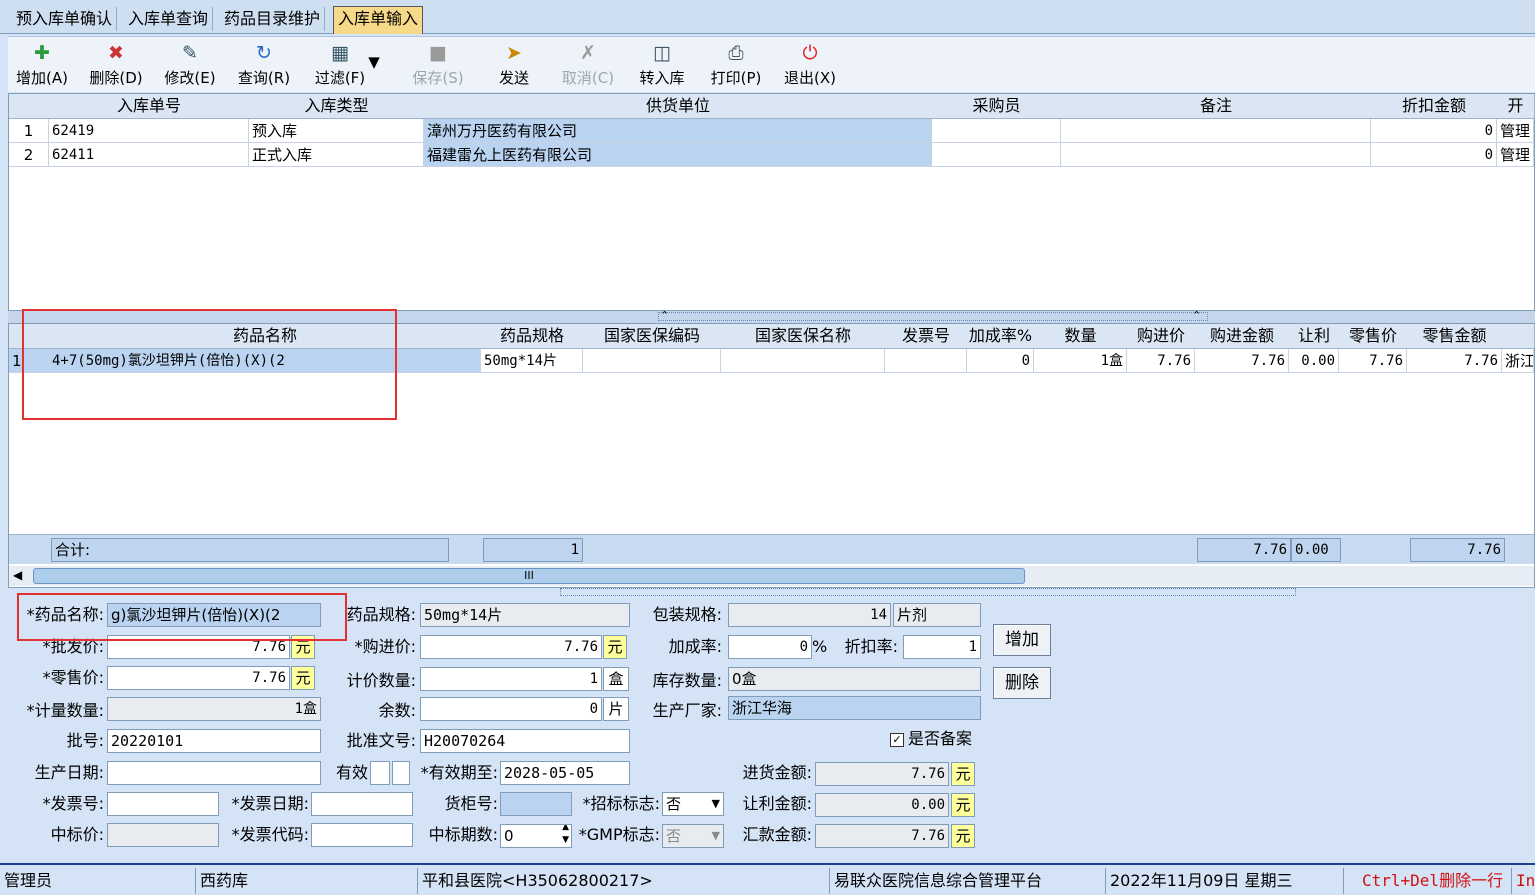  I want to click on column-header: 加成率%, so click(1001, 336).